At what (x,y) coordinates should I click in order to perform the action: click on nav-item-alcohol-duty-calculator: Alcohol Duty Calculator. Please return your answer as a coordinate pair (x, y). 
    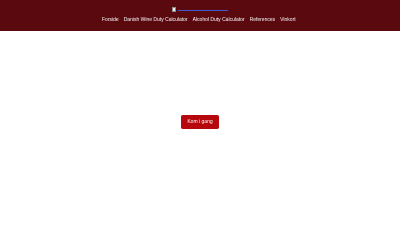
    Looking at the image, I should click on (219, 20).